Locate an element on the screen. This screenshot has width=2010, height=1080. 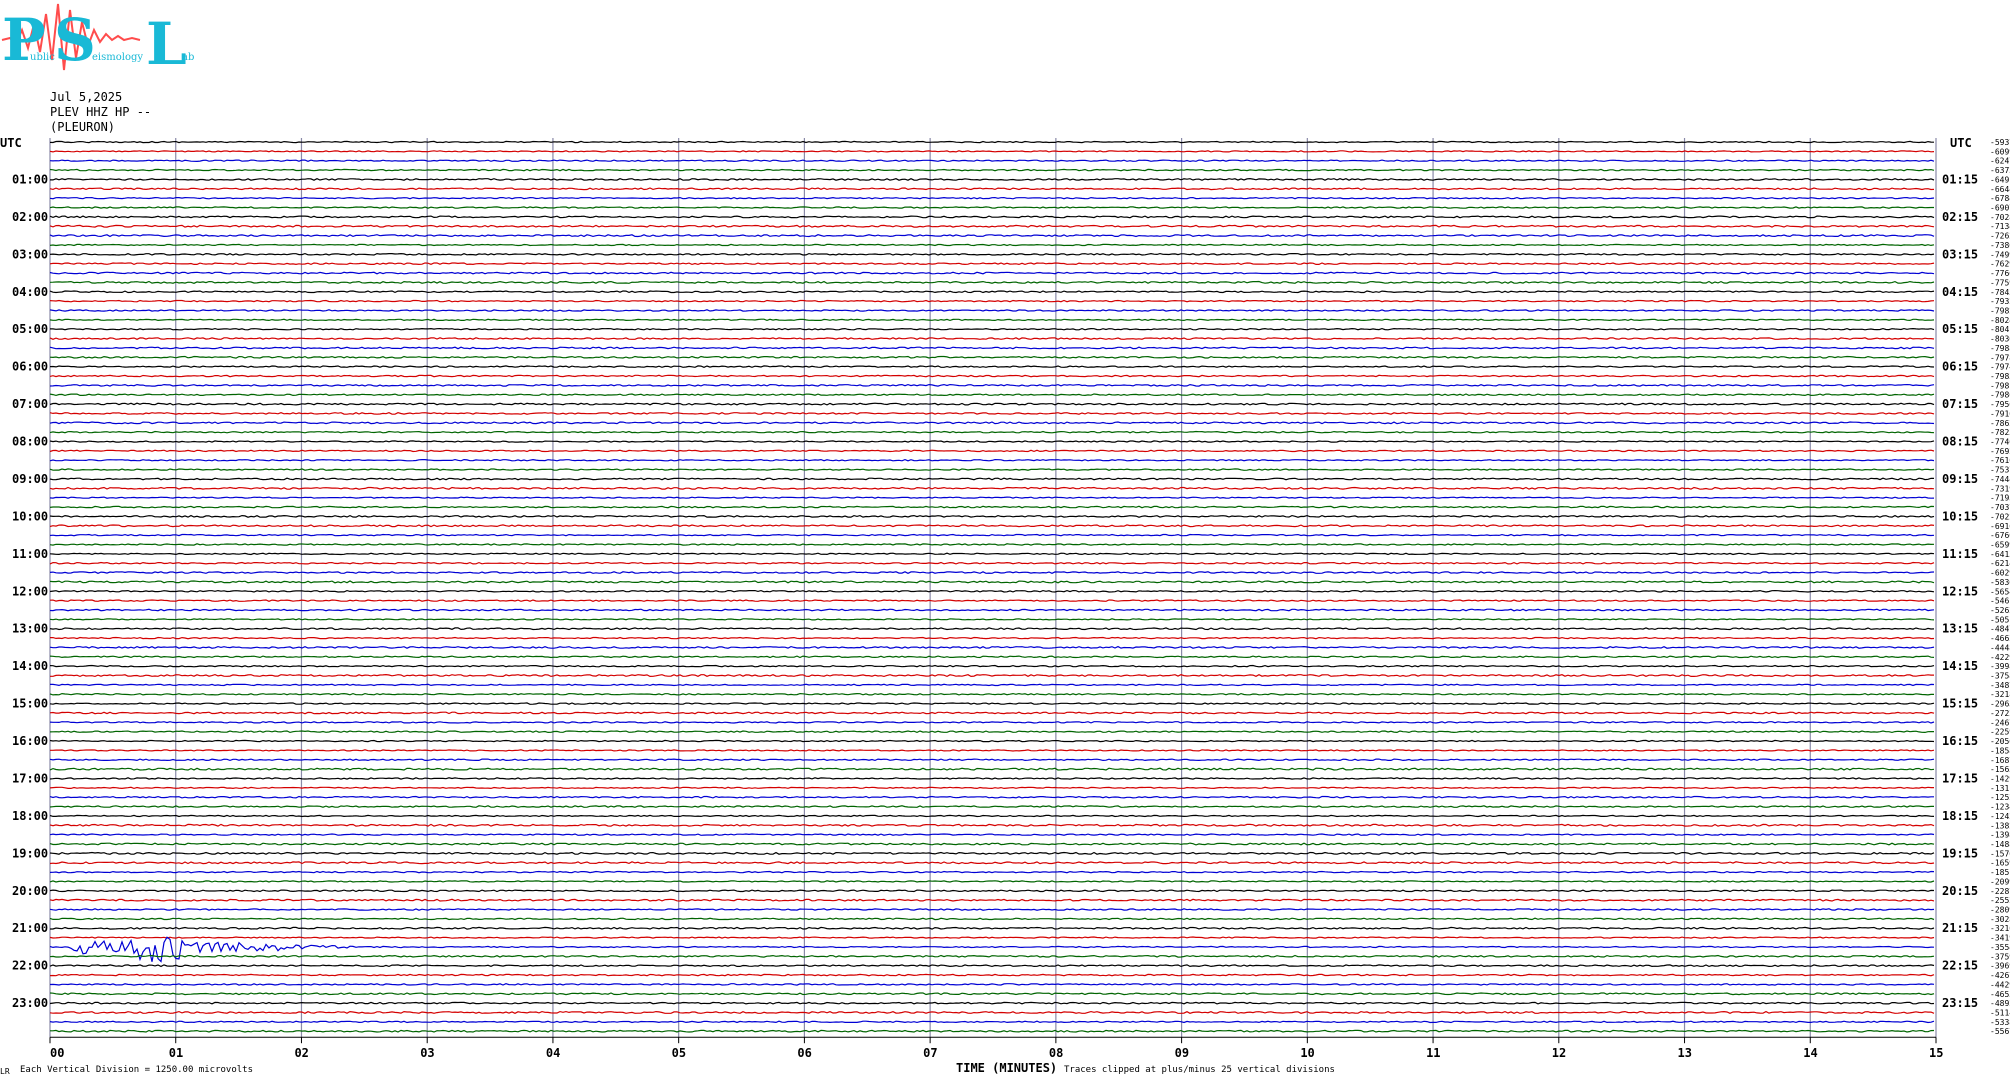
trace-offset-label: -7766 is located at coordinates (2000, 273).